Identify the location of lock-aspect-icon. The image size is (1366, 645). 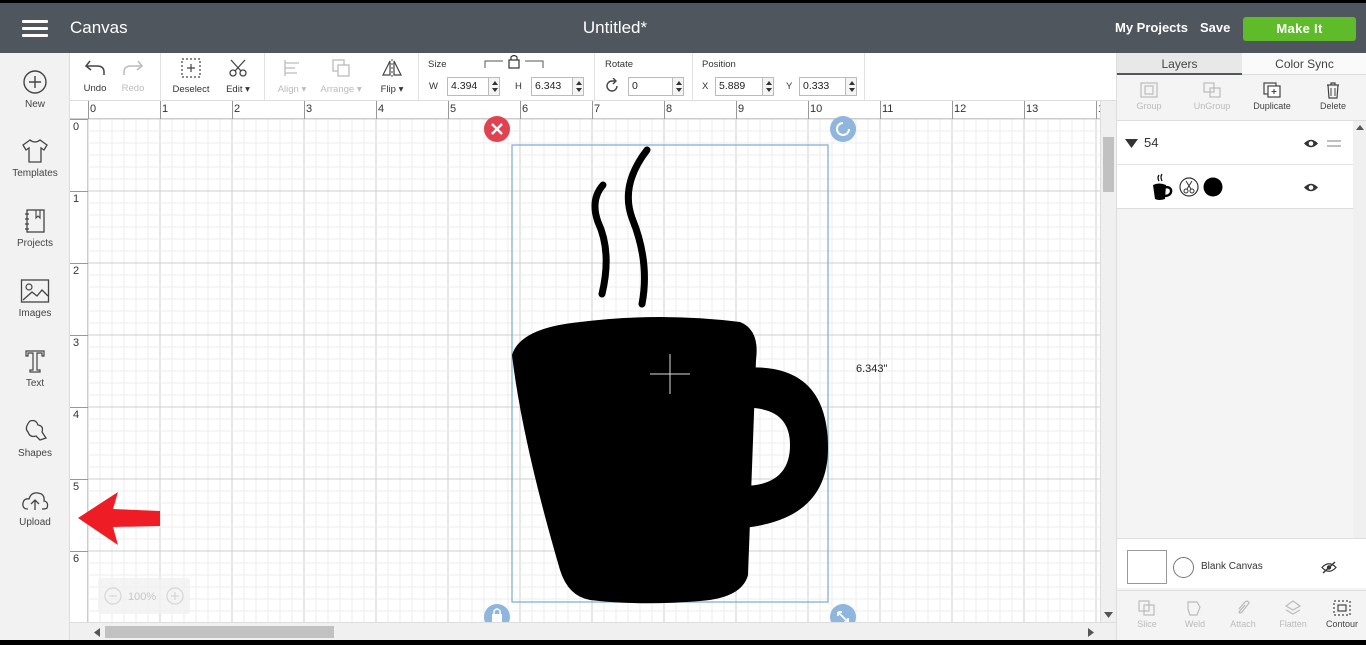
(514, 62).